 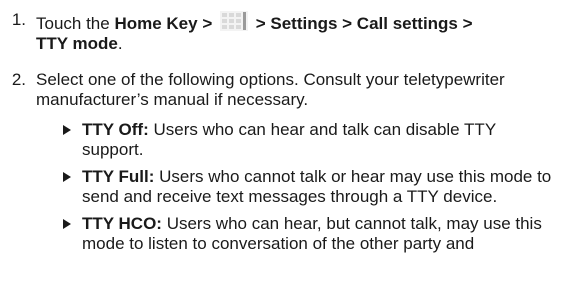 What do you see at coordinates (118, 176) in the screenshot?
I see `option-title: TTY Full:` at bounding box center [118, 176].